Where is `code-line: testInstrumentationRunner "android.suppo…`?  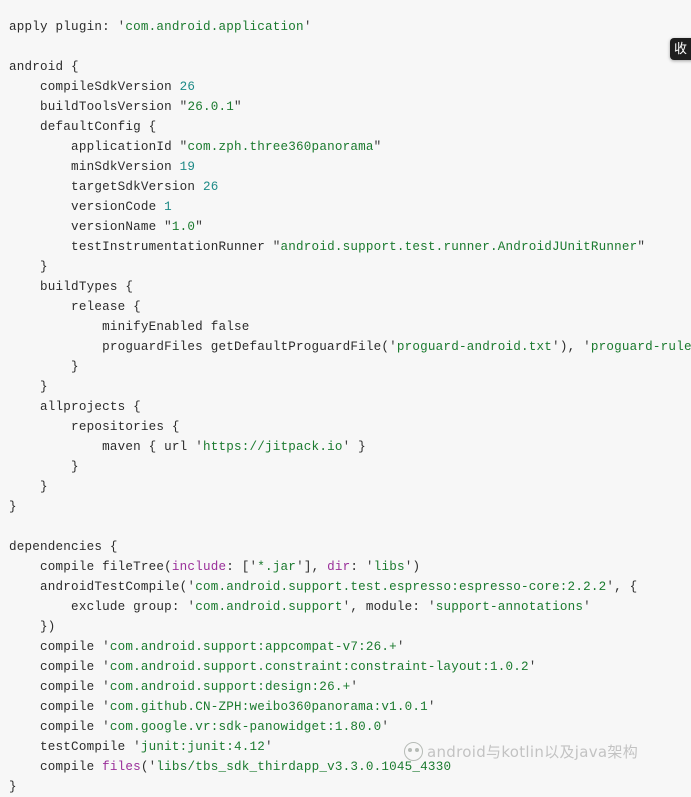 code-line: testInstrumentationRunner "android.suppo… is located at coordinates (350, 247).